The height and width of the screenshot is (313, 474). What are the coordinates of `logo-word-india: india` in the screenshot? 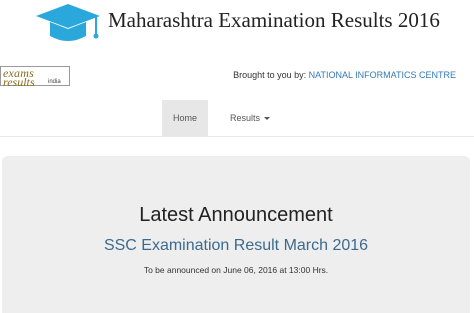 It's located at (54, 82).